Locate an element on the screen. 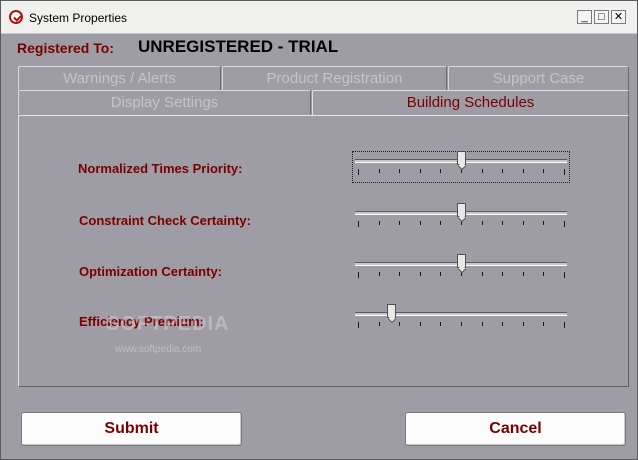 Image resolution: width=638 pixels, height=460 pixels. tab-warnings-alerts: Warnings / Alerts is located at coordinates (119, 78).